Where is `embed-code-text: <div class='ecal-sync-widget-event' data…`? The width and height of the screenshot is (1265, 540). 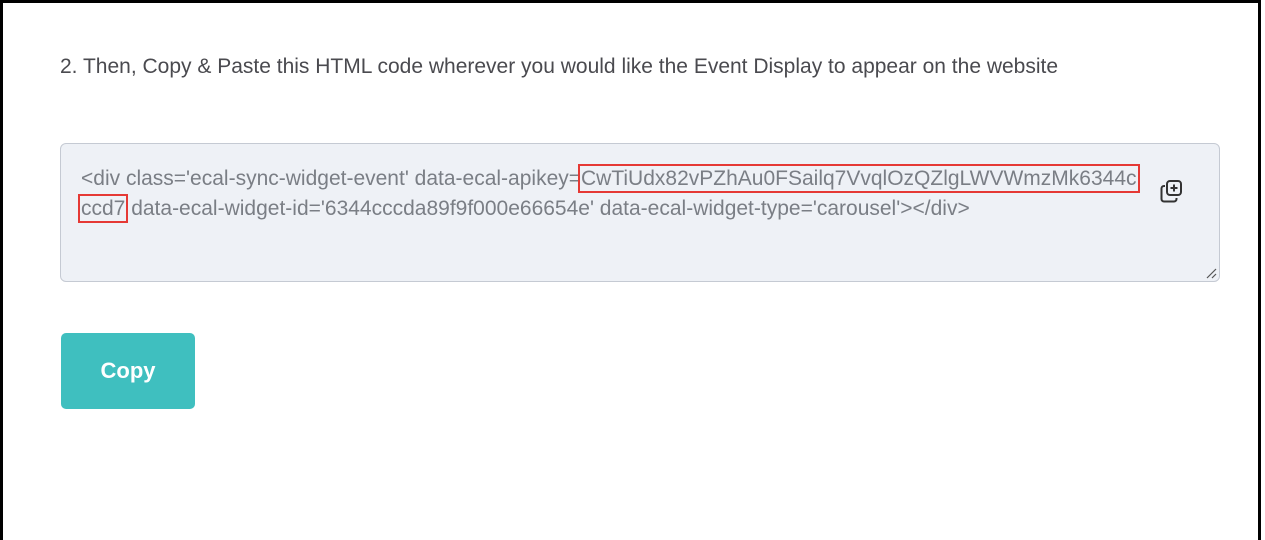
embed-code-text: <div class='ecal-sync-widget-event' data… is located at coordinates (609, 194).